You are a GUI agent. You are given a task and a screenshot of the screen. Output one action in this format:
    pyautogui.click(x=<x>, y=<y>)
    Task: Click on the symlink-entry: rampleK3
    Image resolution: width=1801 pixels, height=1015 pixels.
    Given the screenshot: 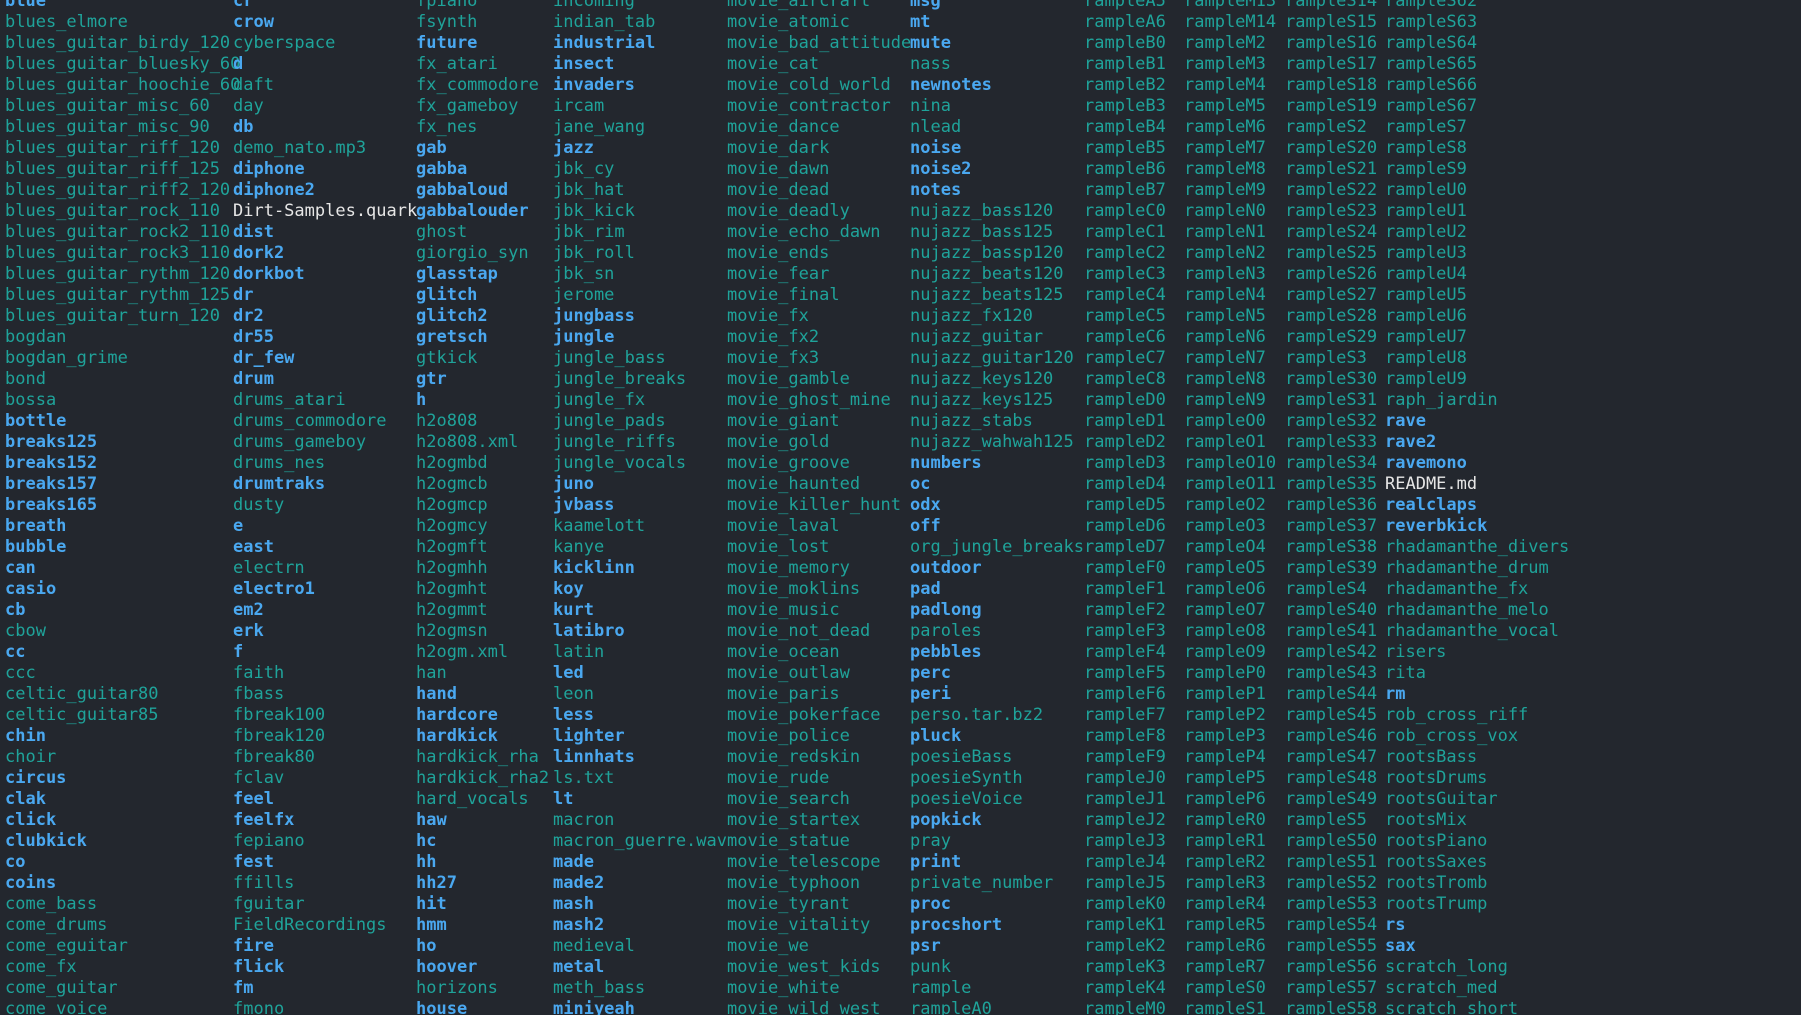 What is the action you would take?
    pyautogui.click(x=1125, y=967)
    